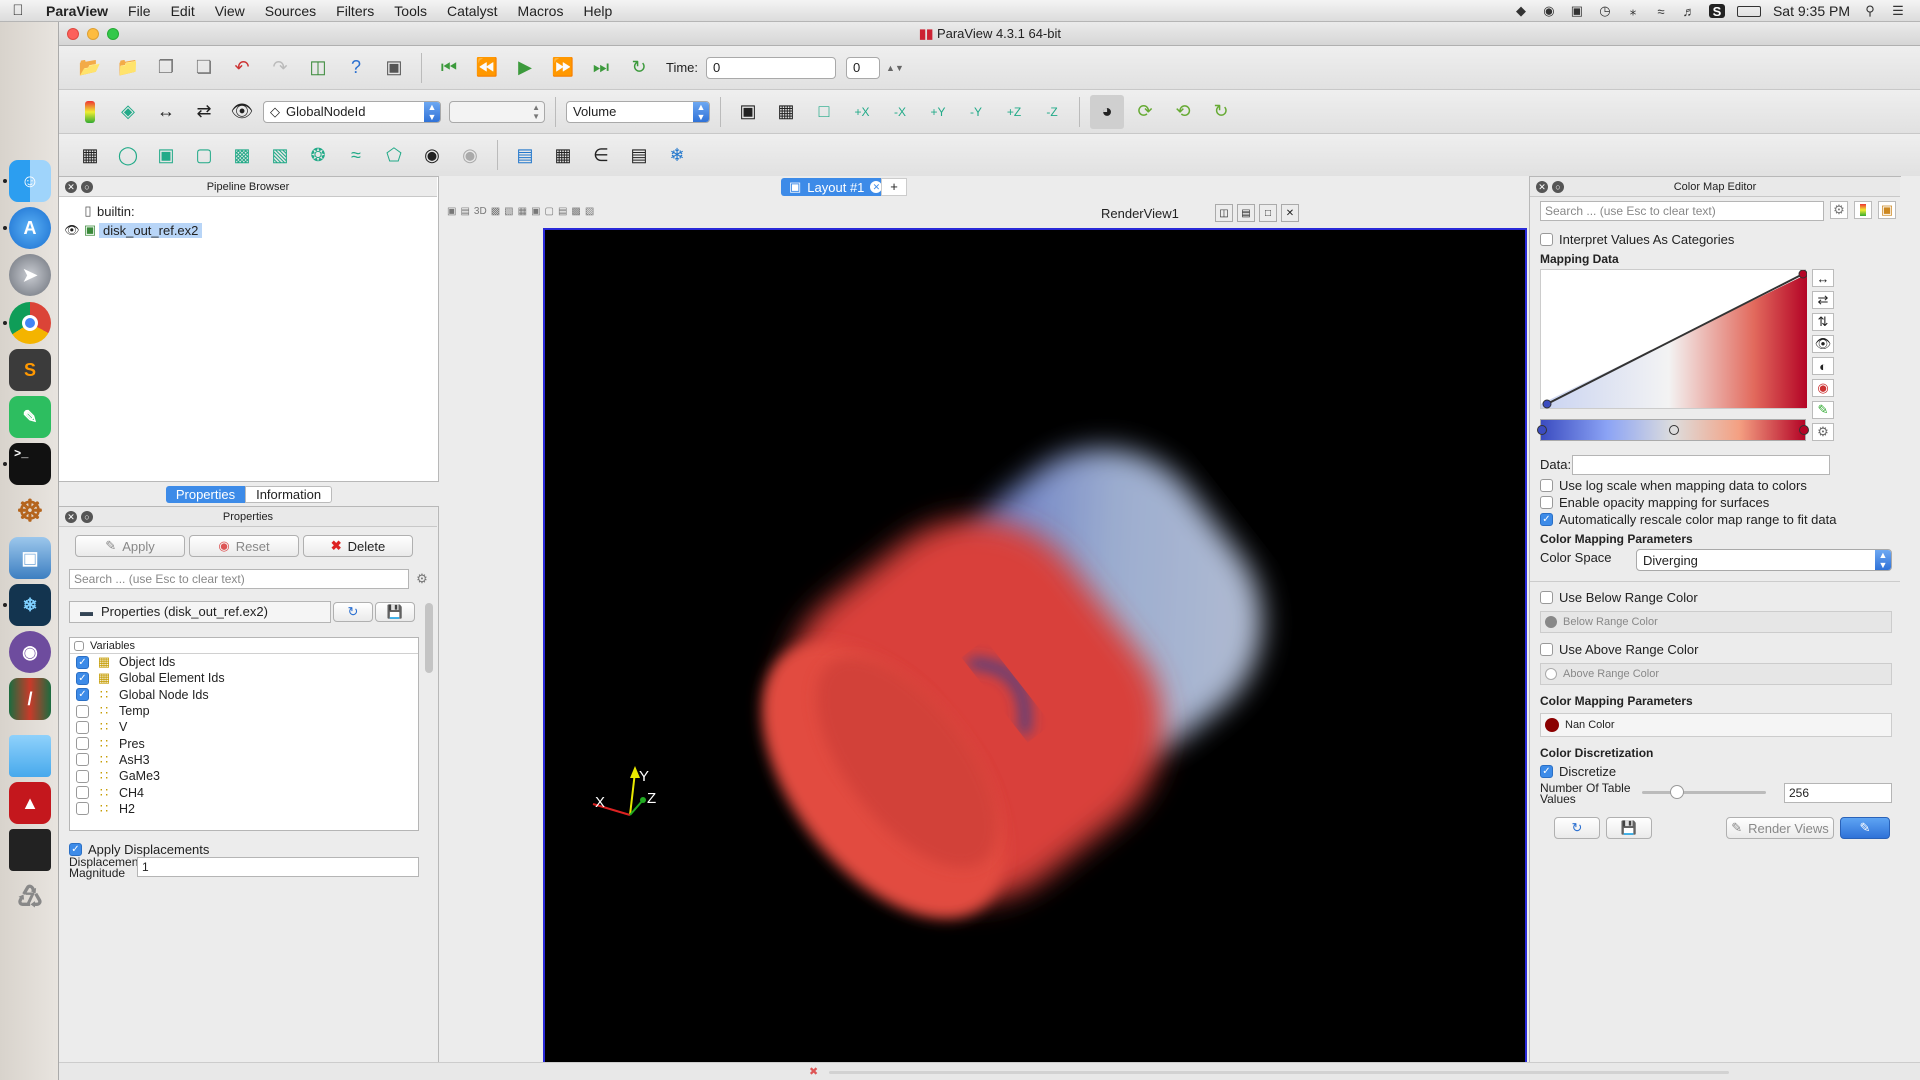 The image size is (1920, 1080). What do you see at coordinates (1145, 112) in the screenshot?
I see `rotate-ccw-icon: ⟳` at bounding box center [1145, 112].